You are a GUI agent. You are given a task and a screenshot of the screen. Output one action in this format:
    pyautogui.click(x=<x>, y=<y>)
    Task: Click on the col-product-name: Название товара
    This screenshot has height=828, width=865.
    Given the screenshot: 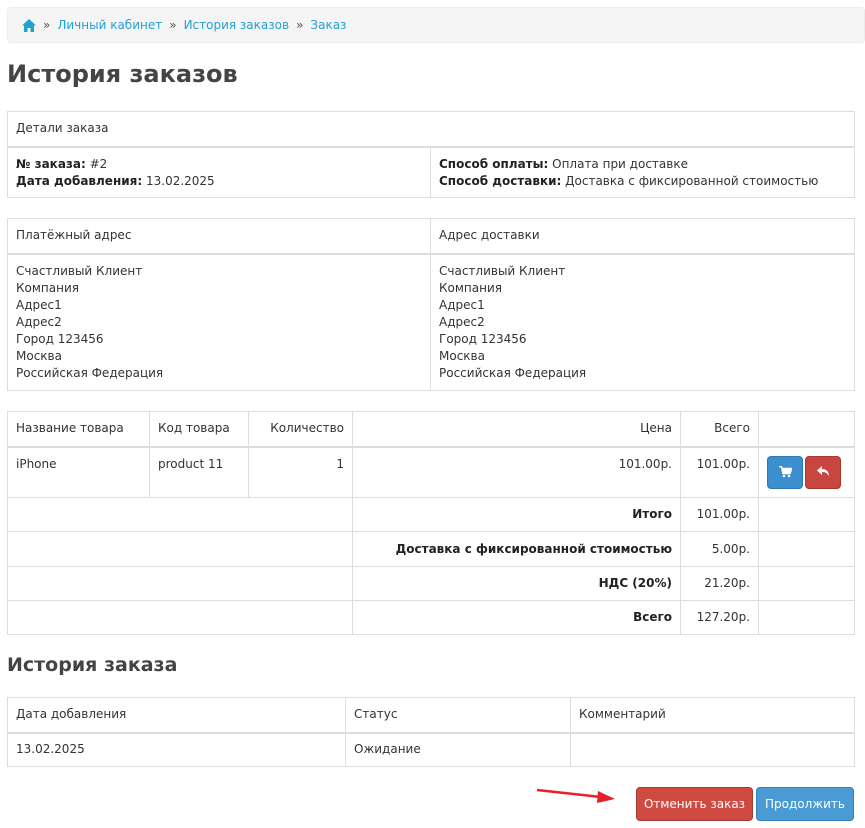 What is the action you would take?
    pyautogui.click(x=78, y=429)
    